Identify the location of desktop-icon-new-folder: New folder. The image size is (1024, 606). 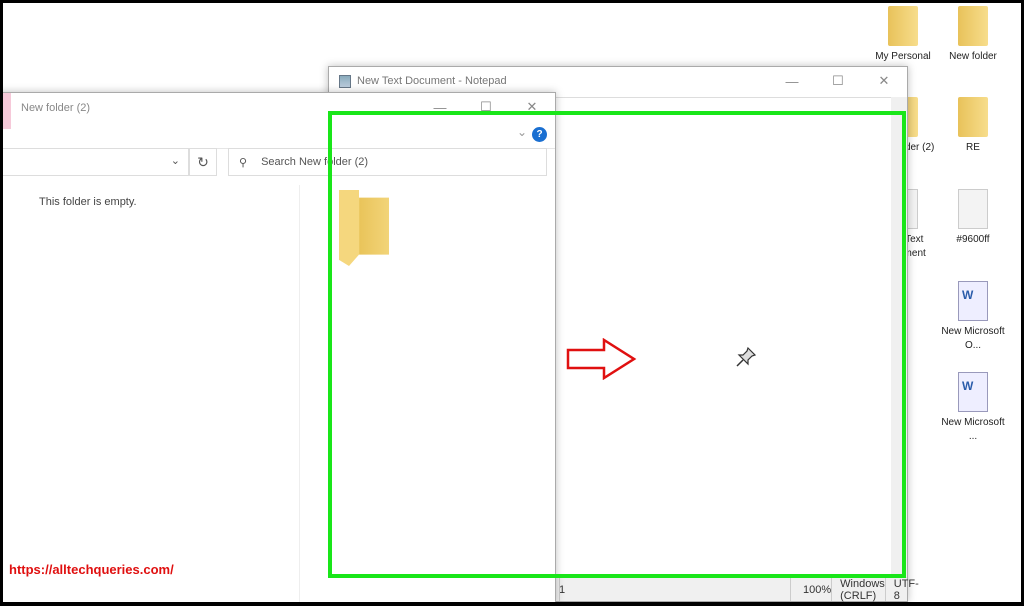
(973, 35).